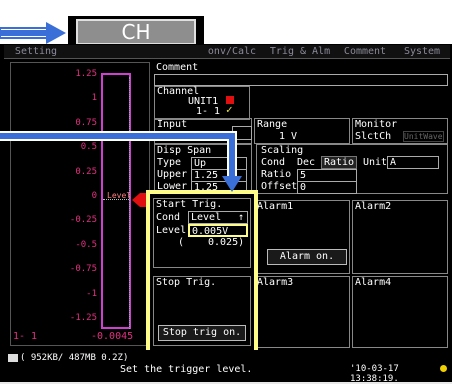  Describe the element at coordinates (218, 230) in the screenshot. I see `start-trig-level-field: 0.005V` at that location.